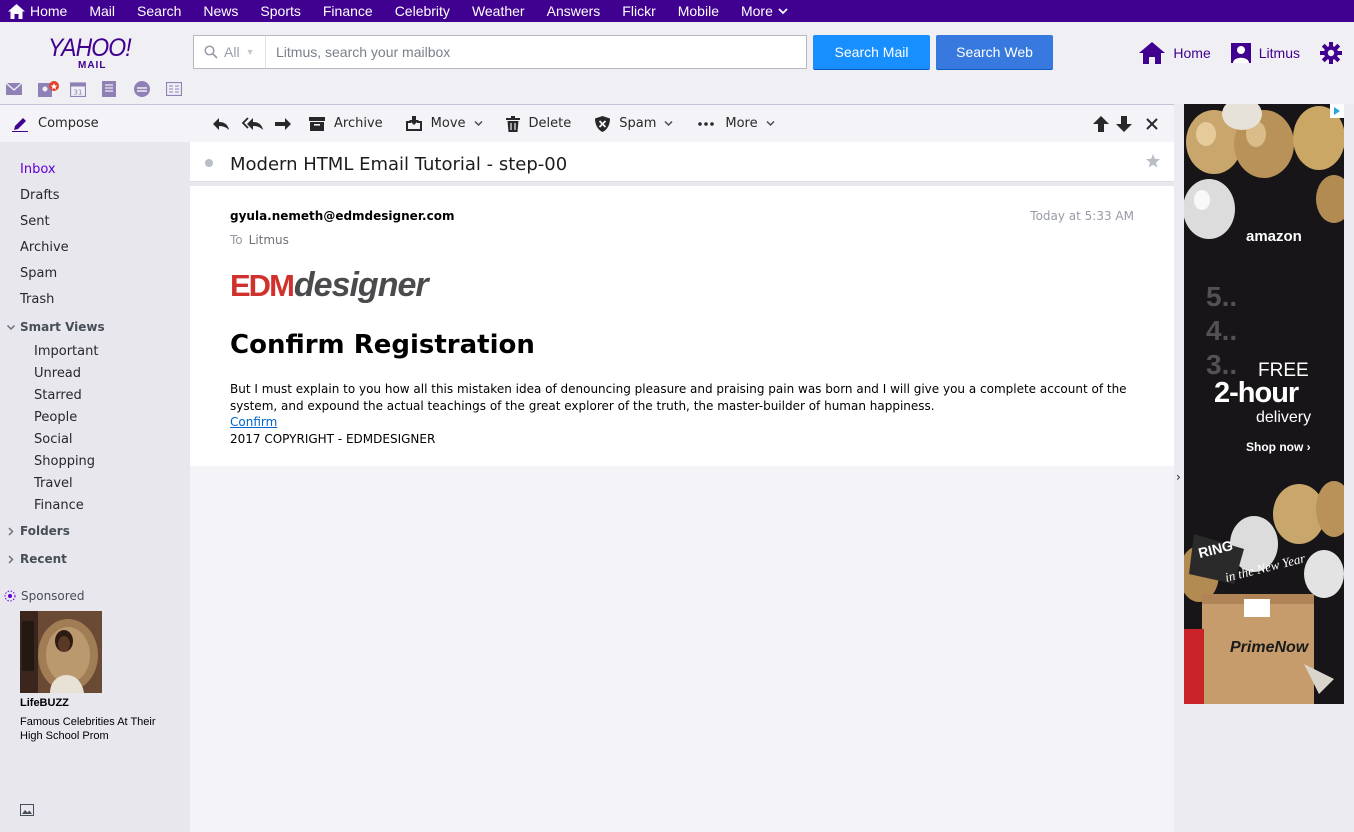 This screenshot has width=1354, height=832. Describe the element at coordinates (1153, 161) in the screenshot. I see `star-icon` at that location.